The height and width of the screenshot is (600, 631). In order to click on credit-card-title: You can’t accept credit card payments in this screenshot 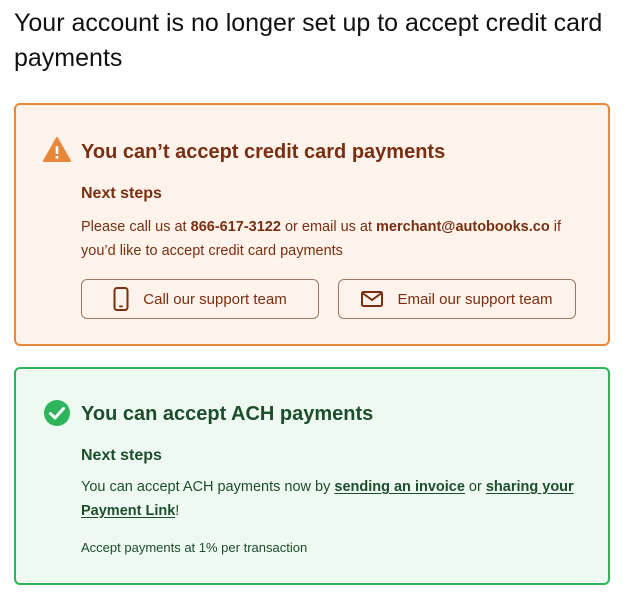, I will do `click(263, 152)`.